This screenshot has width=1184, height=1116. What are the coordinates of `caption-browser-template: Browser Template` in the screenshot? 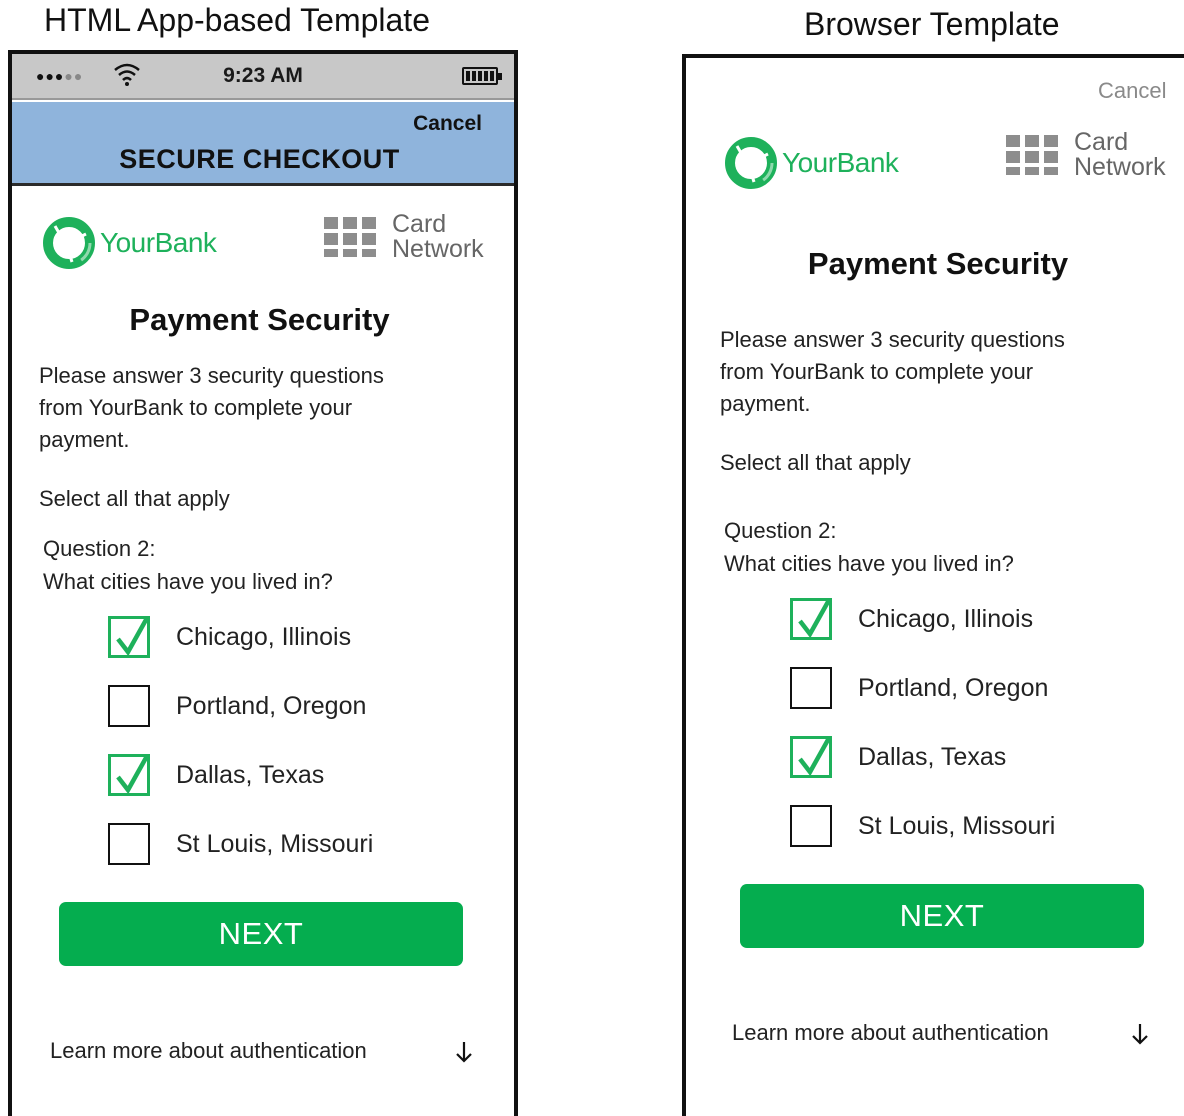 It's located at (932, 24).